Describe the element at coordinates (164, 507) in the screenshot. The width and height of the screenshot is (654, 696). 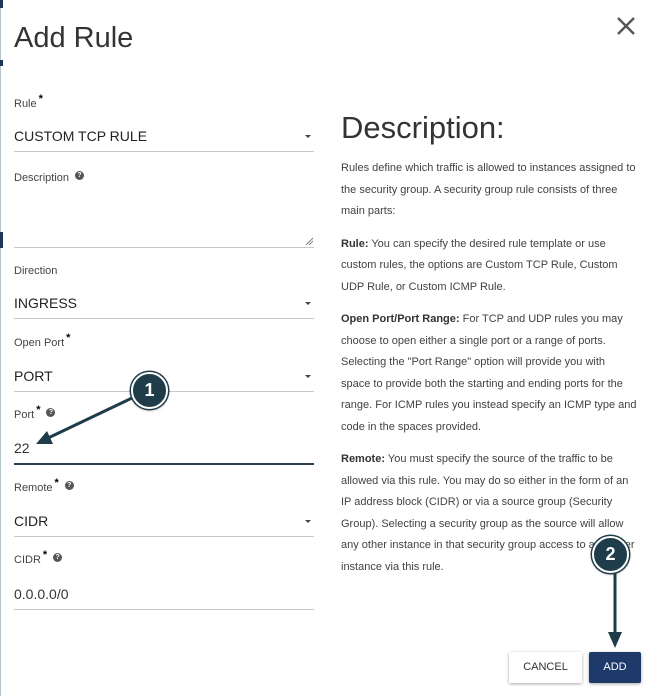
I see `remote-field: Remote *? CIDR` at that location.